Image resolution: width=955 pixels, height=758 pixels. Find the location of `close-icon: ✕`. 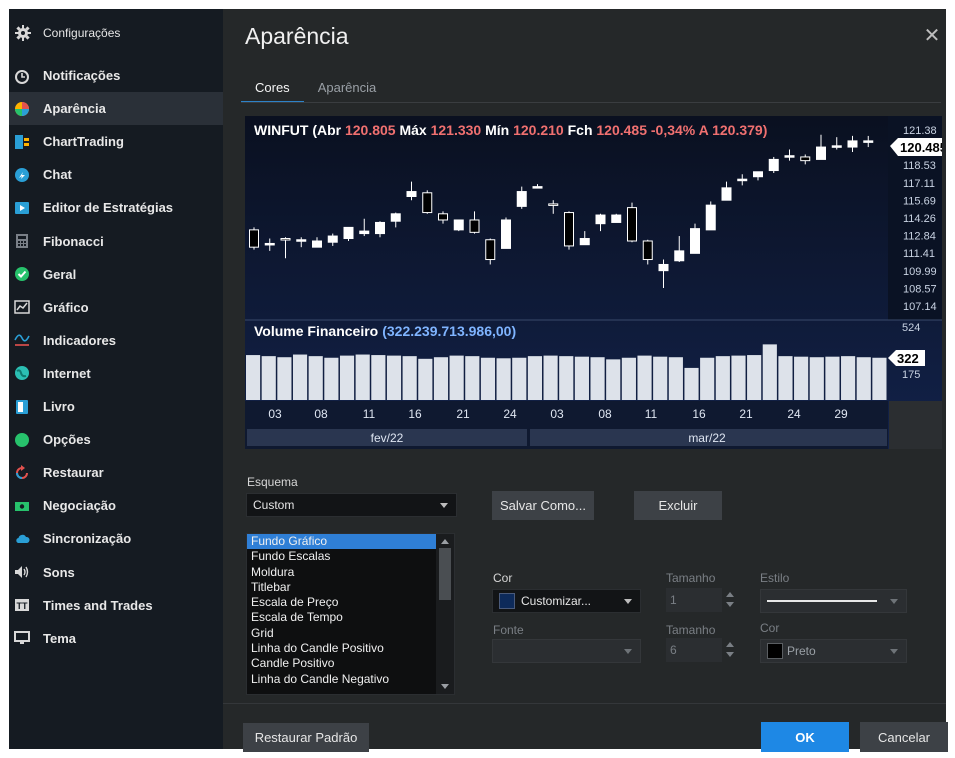

close-icon: ✕ is located at coordinates (932, 35).